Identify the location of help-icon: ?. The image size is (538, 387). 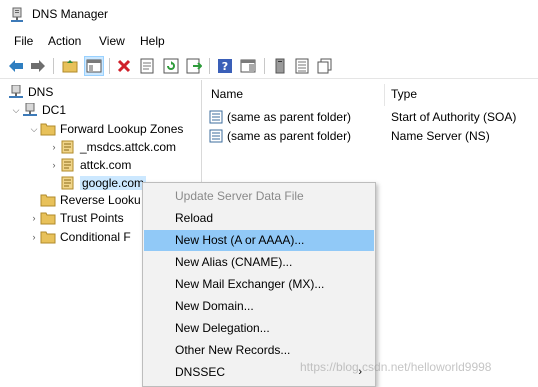
(225, 66).